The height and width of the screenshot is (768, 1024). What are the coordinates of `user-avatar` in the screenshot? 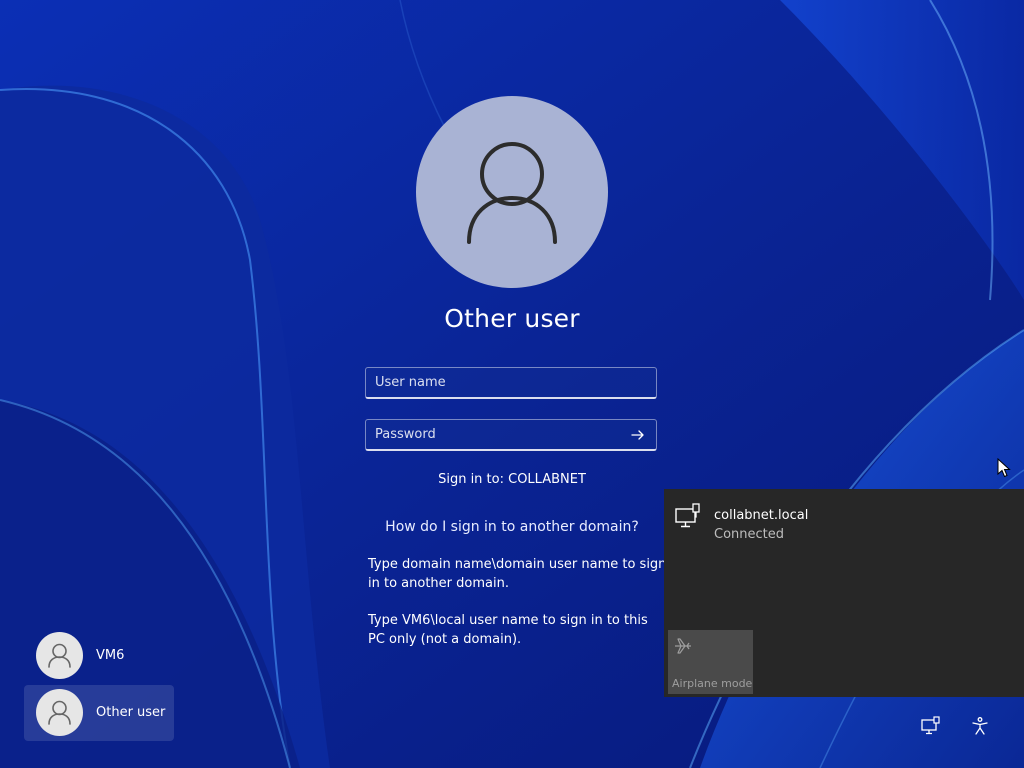 It's located at (512, 192).